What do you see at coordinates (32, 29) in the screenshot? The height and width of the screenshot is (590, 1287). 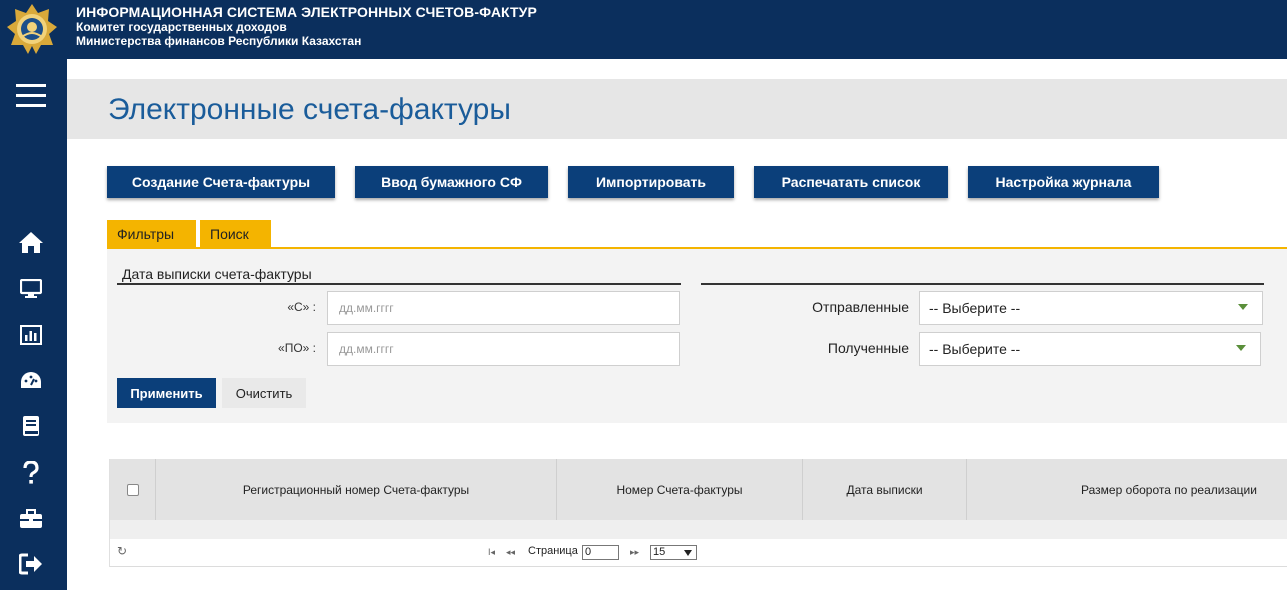 I see `emblem-logo` at bounding box center [32, 29].